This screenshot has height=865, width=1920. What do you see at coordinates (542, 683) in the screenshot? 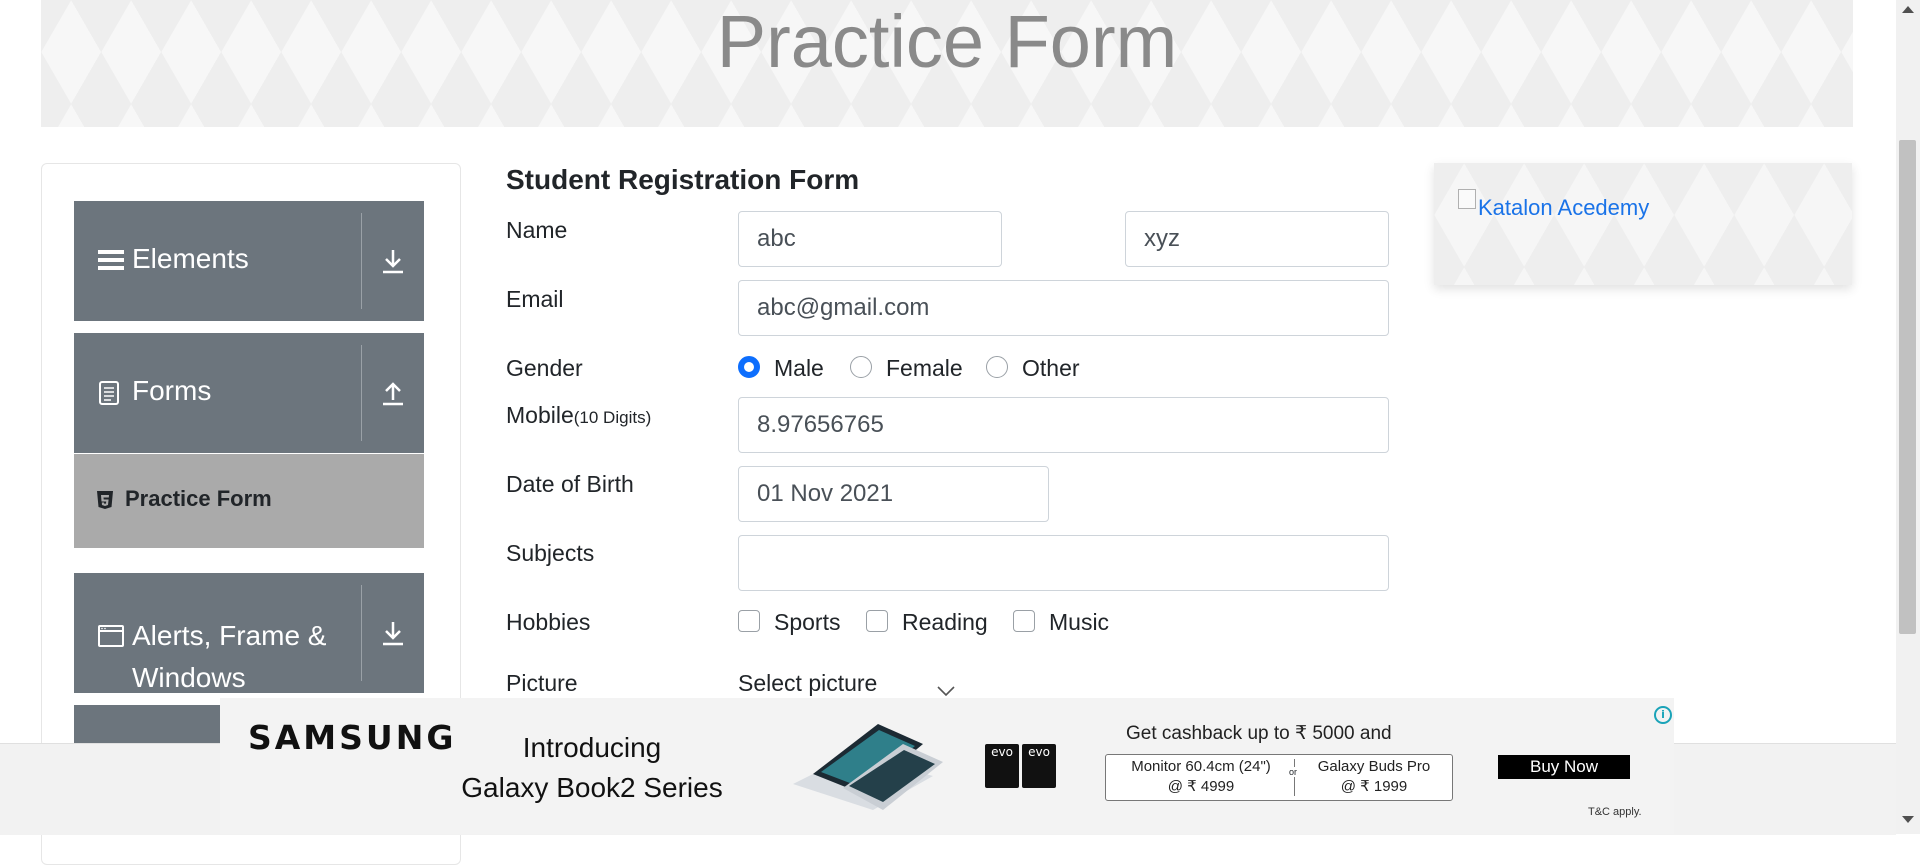
I see `picture-label: Picture` at bounding box center [542, 683].